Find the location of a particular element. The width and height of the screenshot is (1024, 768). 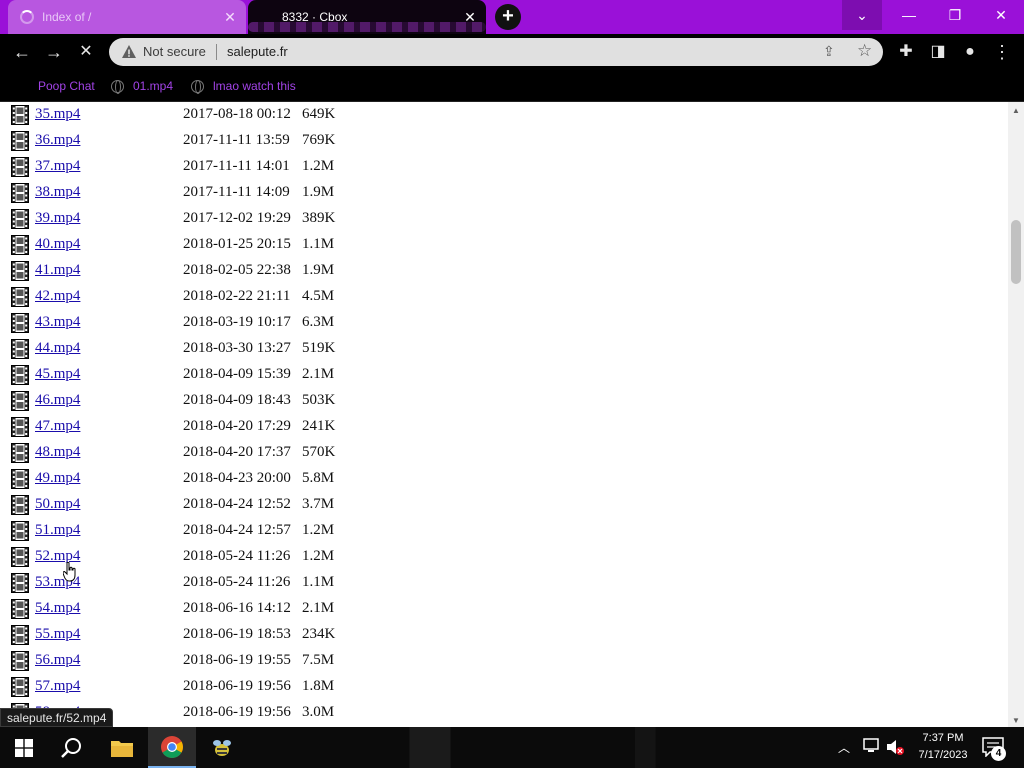

restore-icon: ❐ is located at coordinates (955, 15).